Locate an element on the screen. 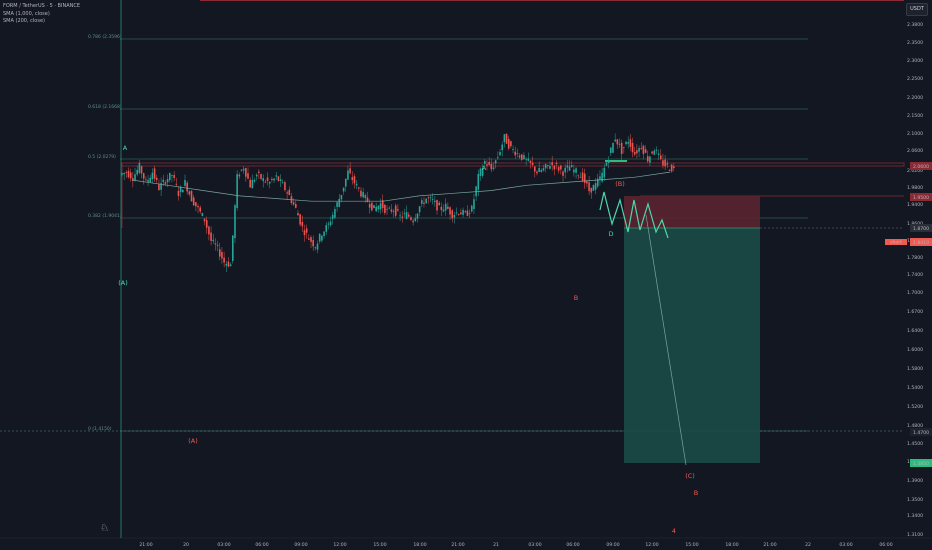 The width and height of the screenshot is (932, 550). take-profit-zone is located at coordinates (692, 345).